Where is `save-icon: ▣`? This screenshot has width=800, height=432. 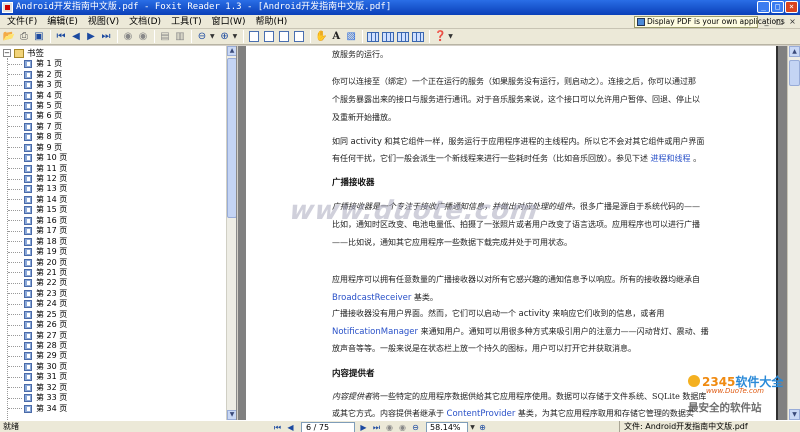 save-icon: ▣ is located at coordinates (39, 37).